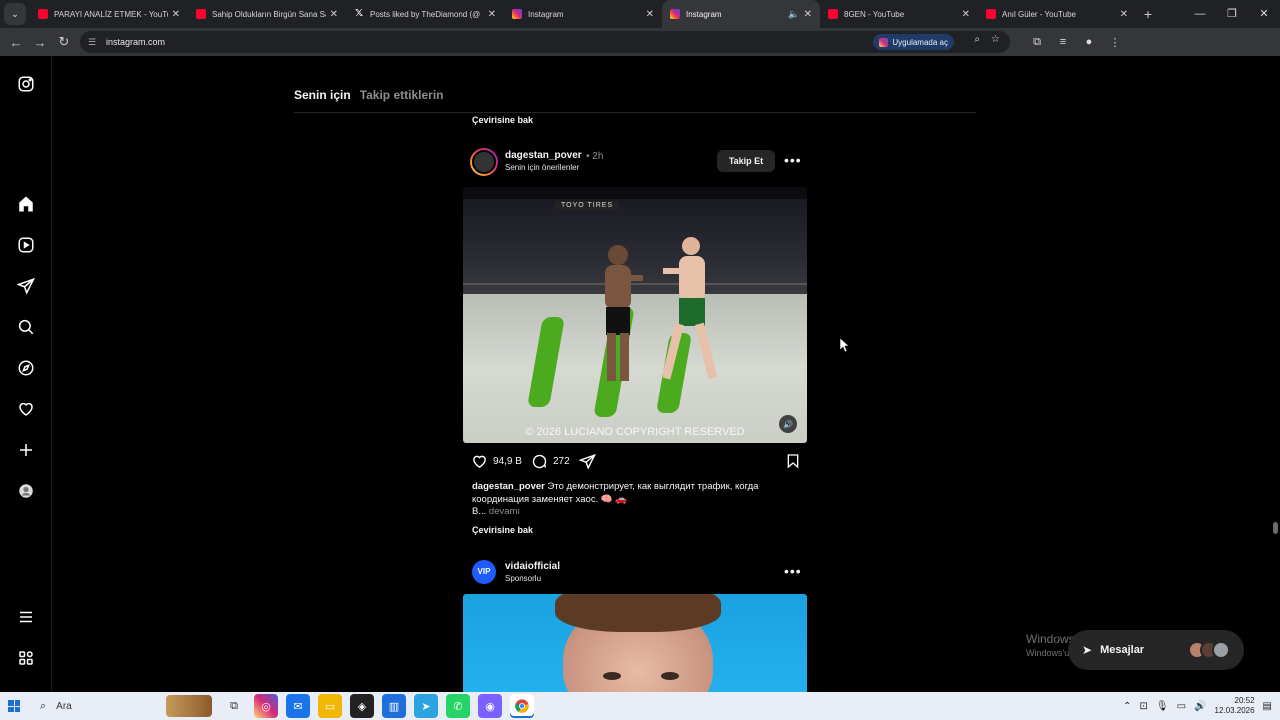  I want to click on network-icon: ▭, so click(1181, 706).